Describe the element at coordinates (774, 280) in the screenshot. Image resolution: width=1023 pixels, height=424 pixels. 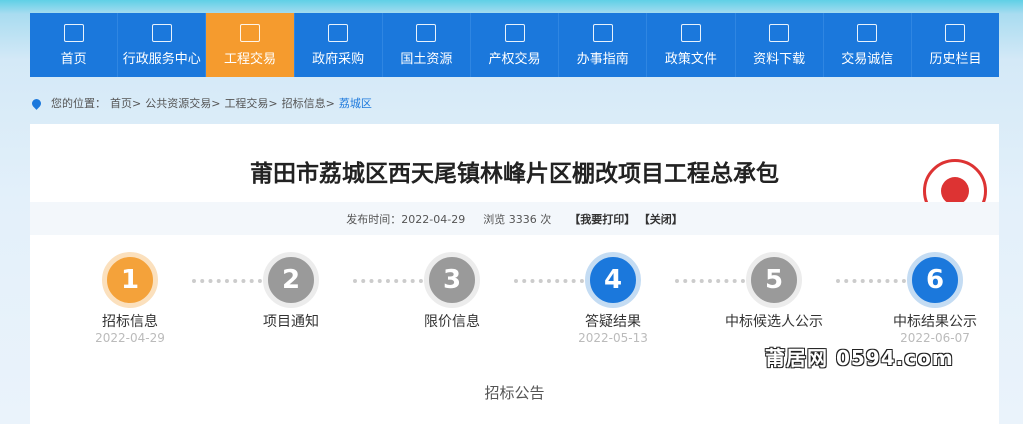
I see `step-number: 5` at that location.